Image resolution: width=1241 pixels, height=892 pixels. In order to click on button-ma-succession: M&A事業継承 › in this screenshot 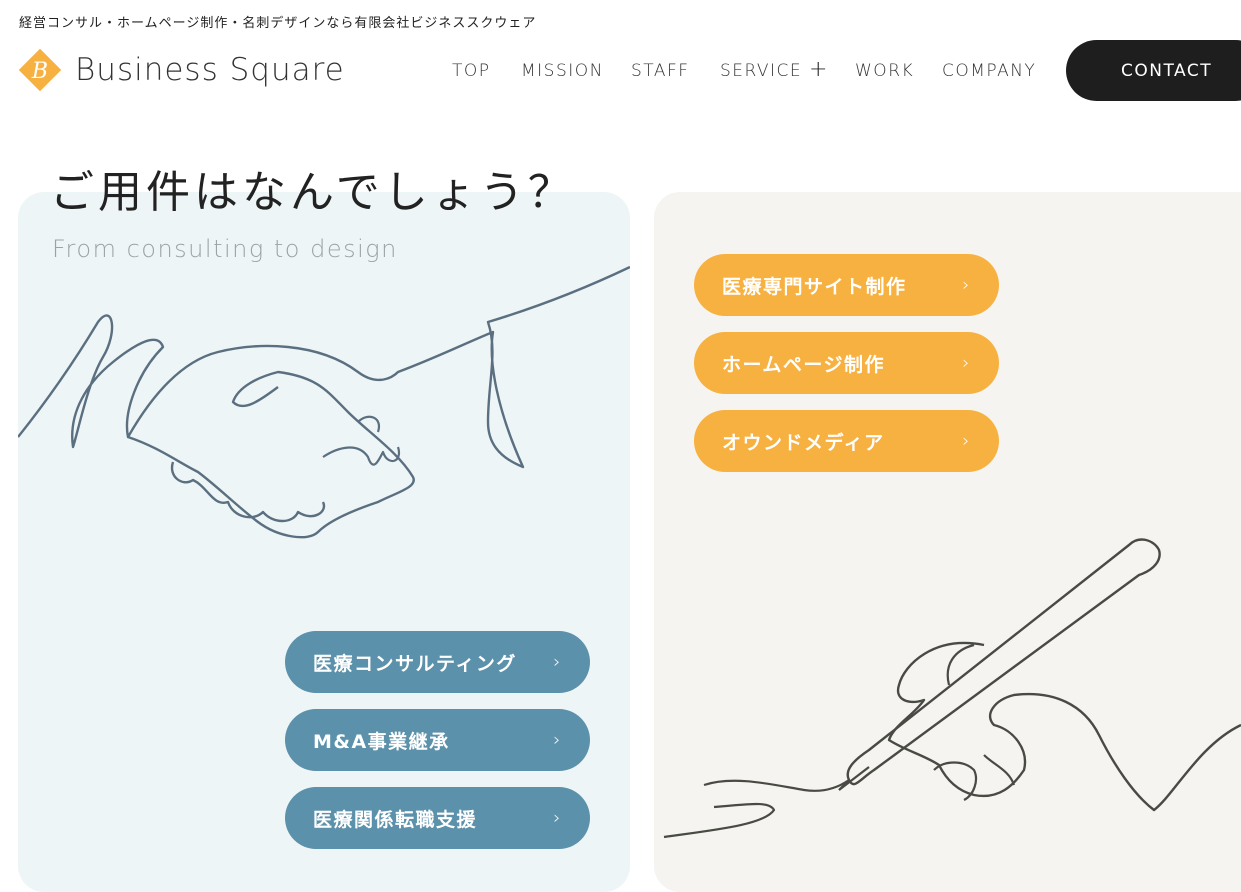, I will do `click(437, 740)`.